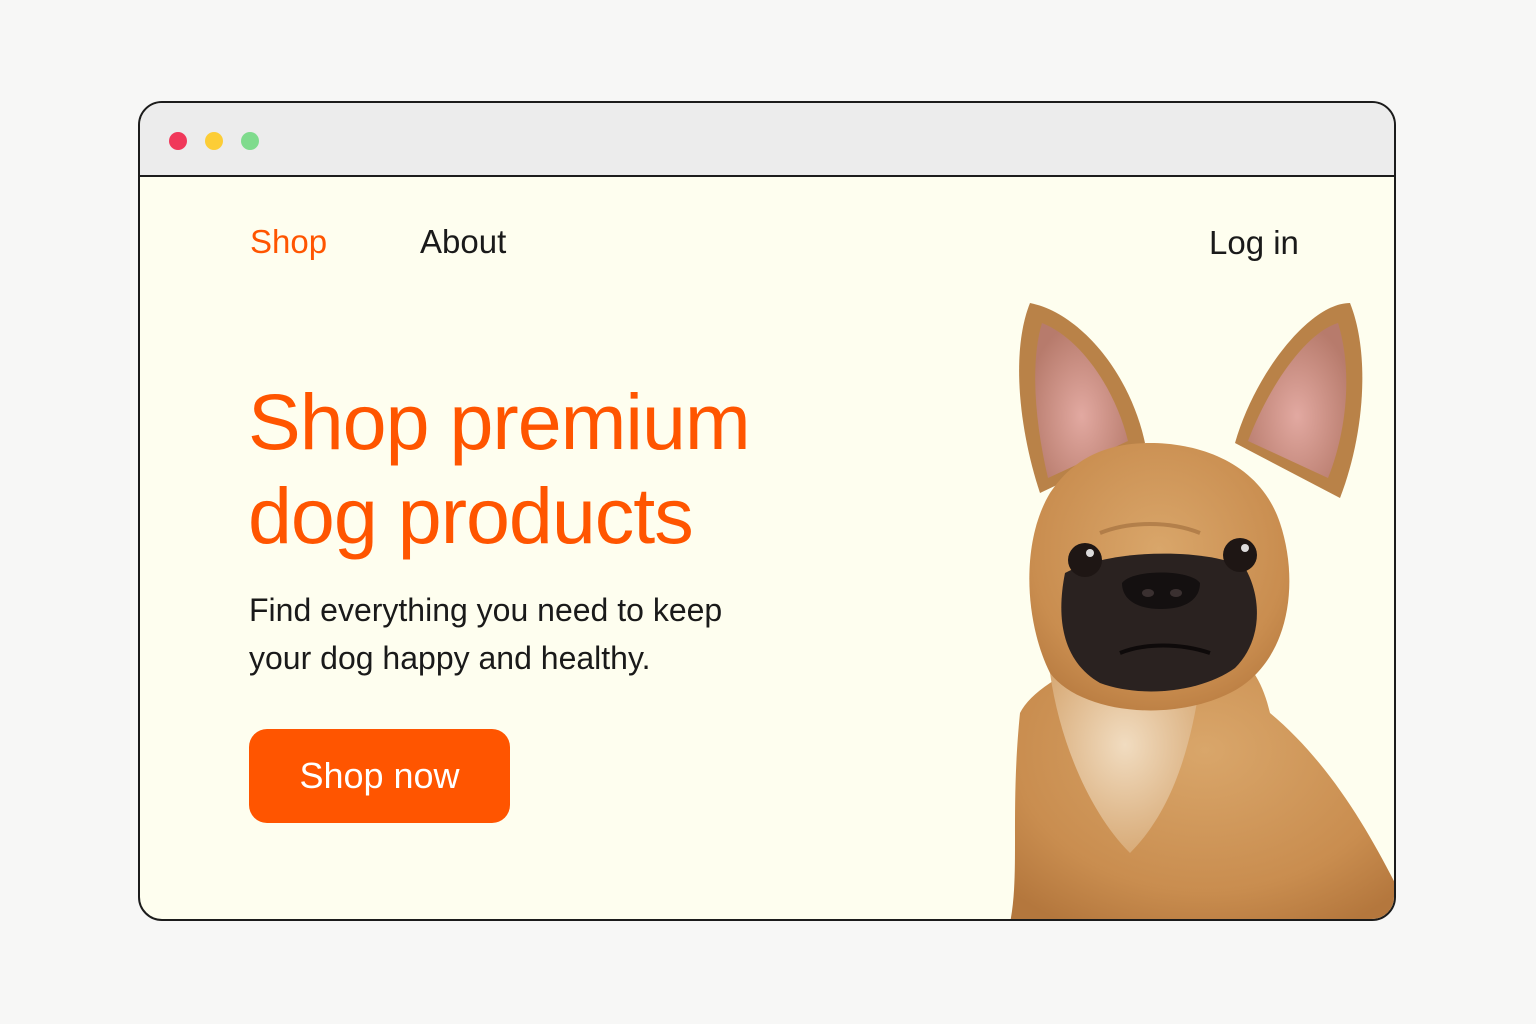 This screenshot has width=1536, height=1024. What do you see at coordinates (450, 658) in the screenshot?
I see `hero-subtitle-line-2: your dog happy and healthy.` at bounding box center [450, 658].